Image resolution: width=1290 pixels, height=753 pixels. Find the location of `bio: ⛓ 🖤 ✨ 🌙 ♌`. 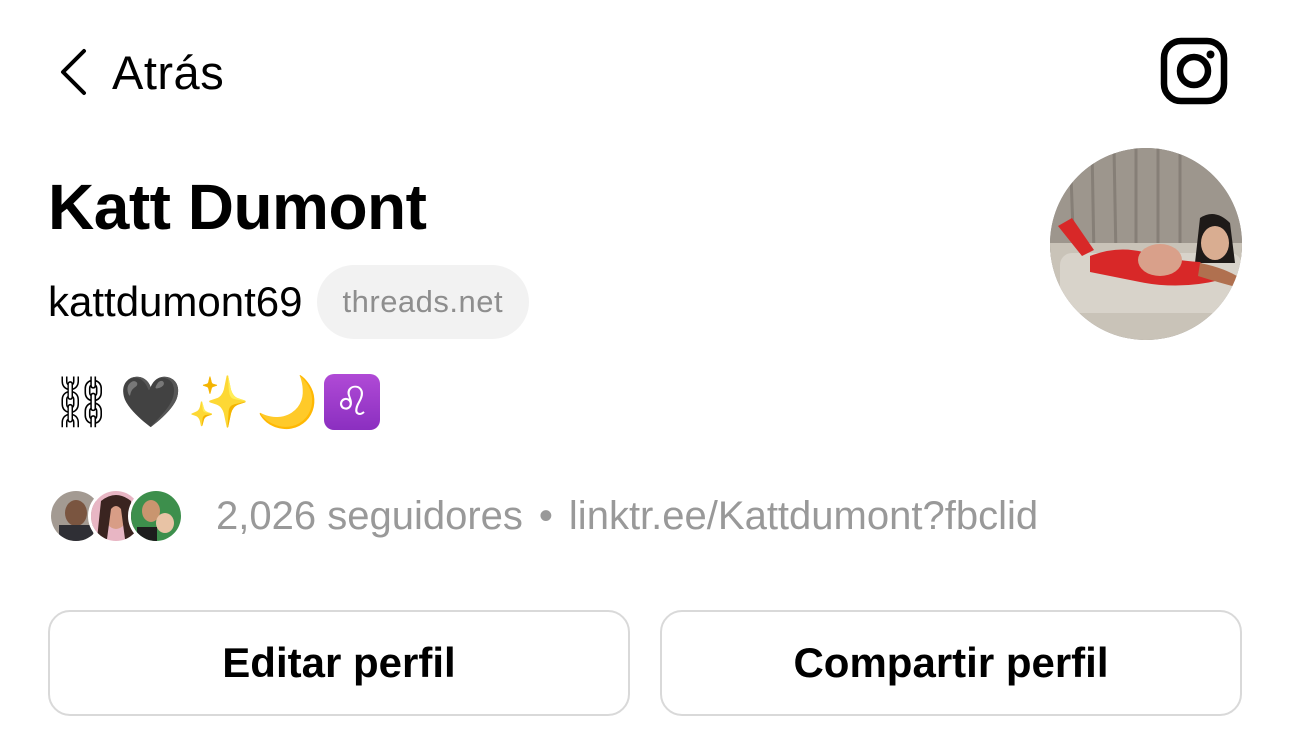

bio: ⛓ 🖤 ✨ 🌙 ♌ is located at coordinates (215, 402).